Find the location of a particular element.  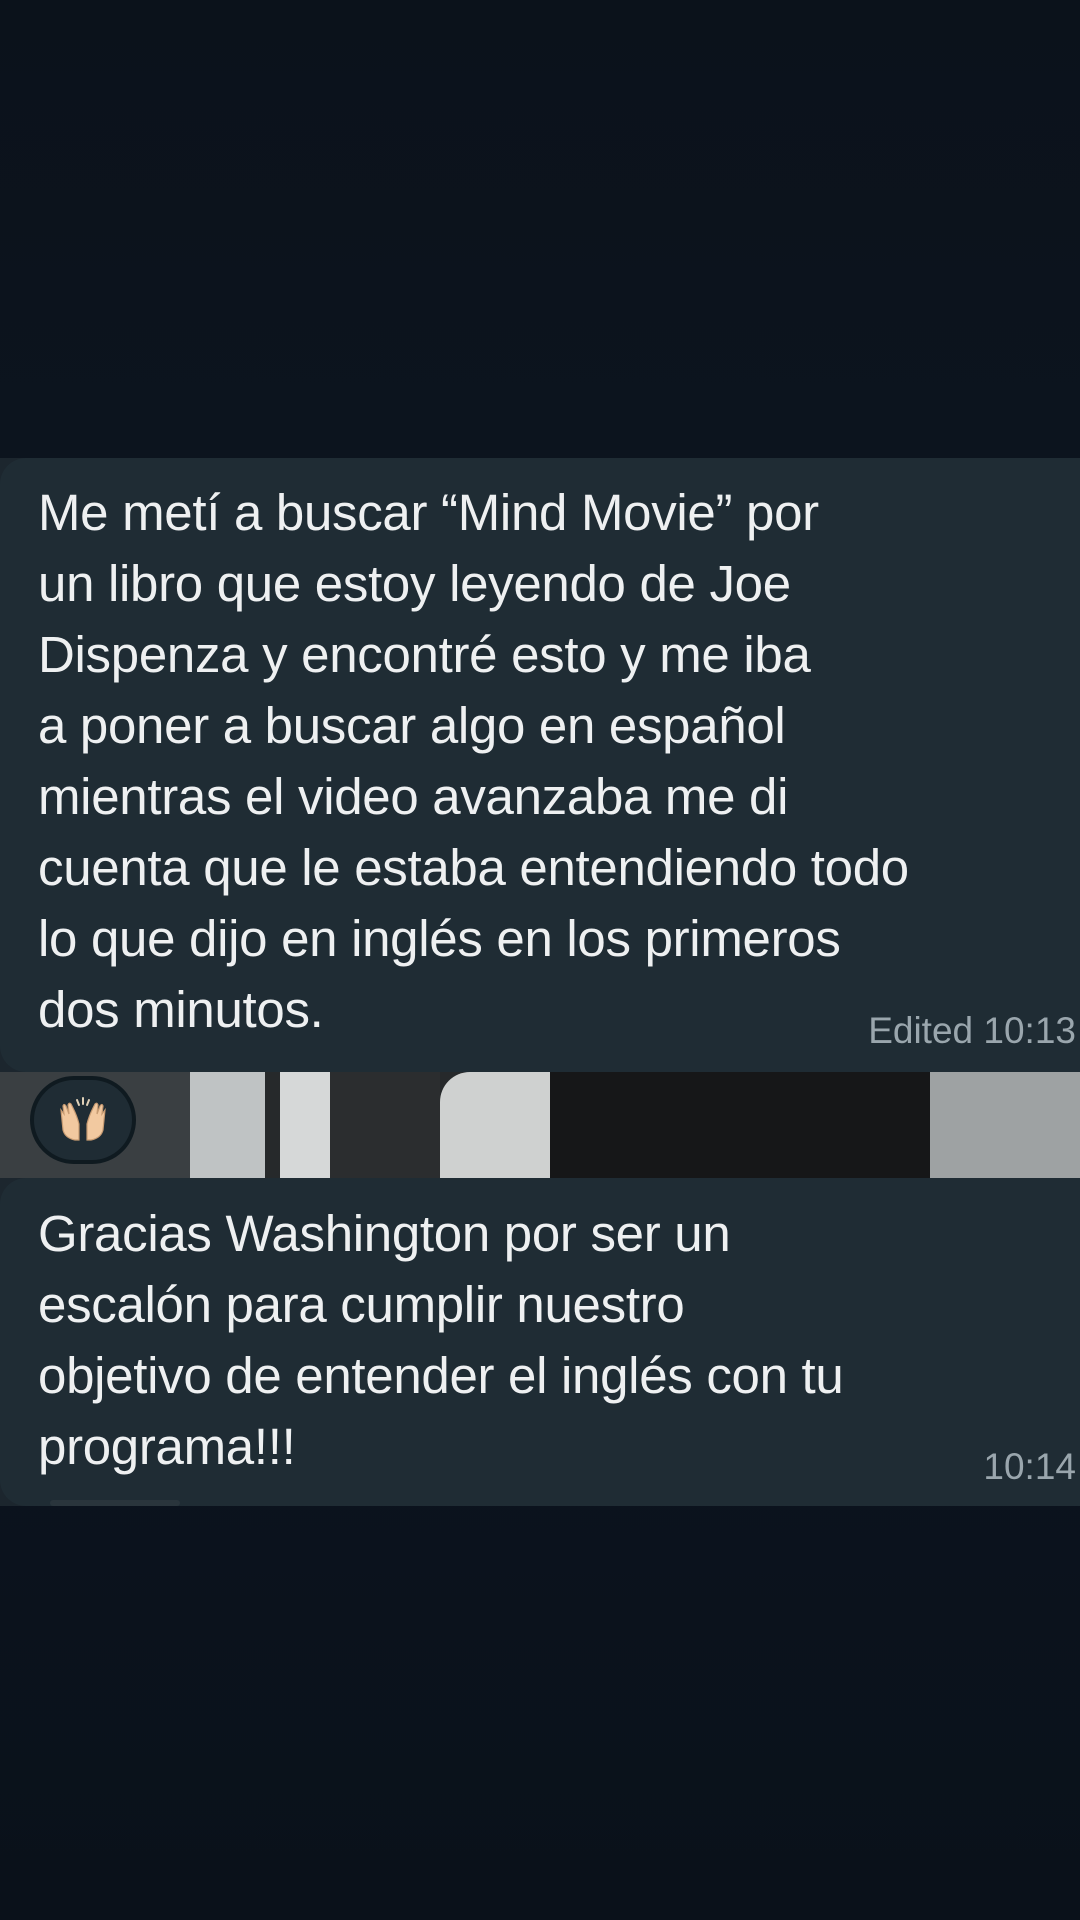

raising-hands-icon is located at coordinates (83, 1120).